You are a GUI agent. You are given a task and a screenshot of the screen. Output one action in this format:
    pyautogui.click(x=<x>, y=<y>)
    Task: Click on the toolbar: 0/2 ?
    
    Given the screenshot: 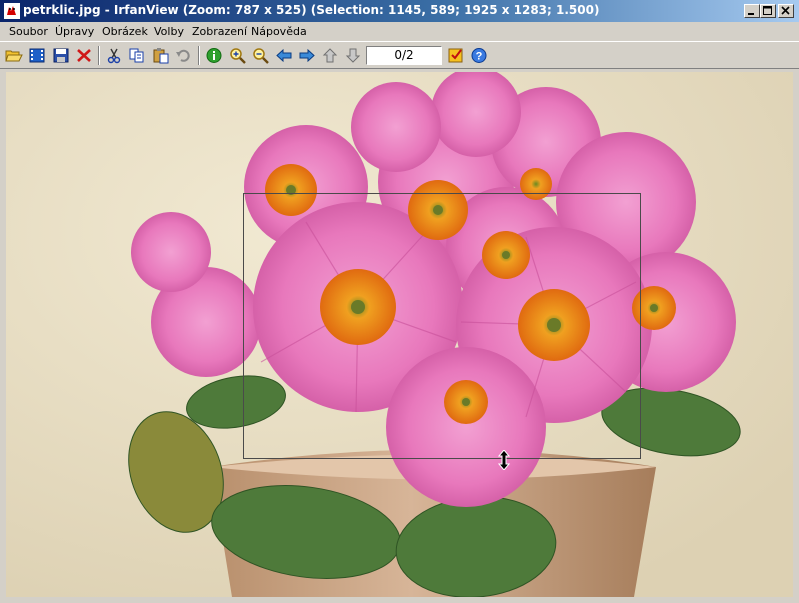 What is the action you would take?
    pyautogui.click(x=399, y=55)
    